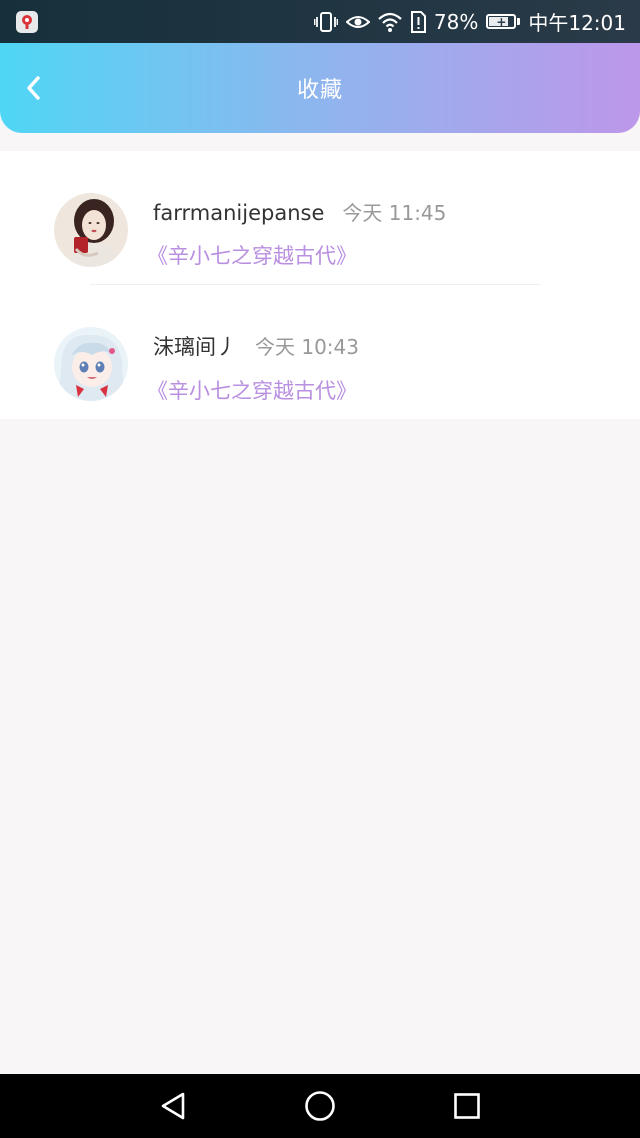 This screenshot has height=1138, width=640. I want to click on post-time: 今天 11:45, so click(394, 213).